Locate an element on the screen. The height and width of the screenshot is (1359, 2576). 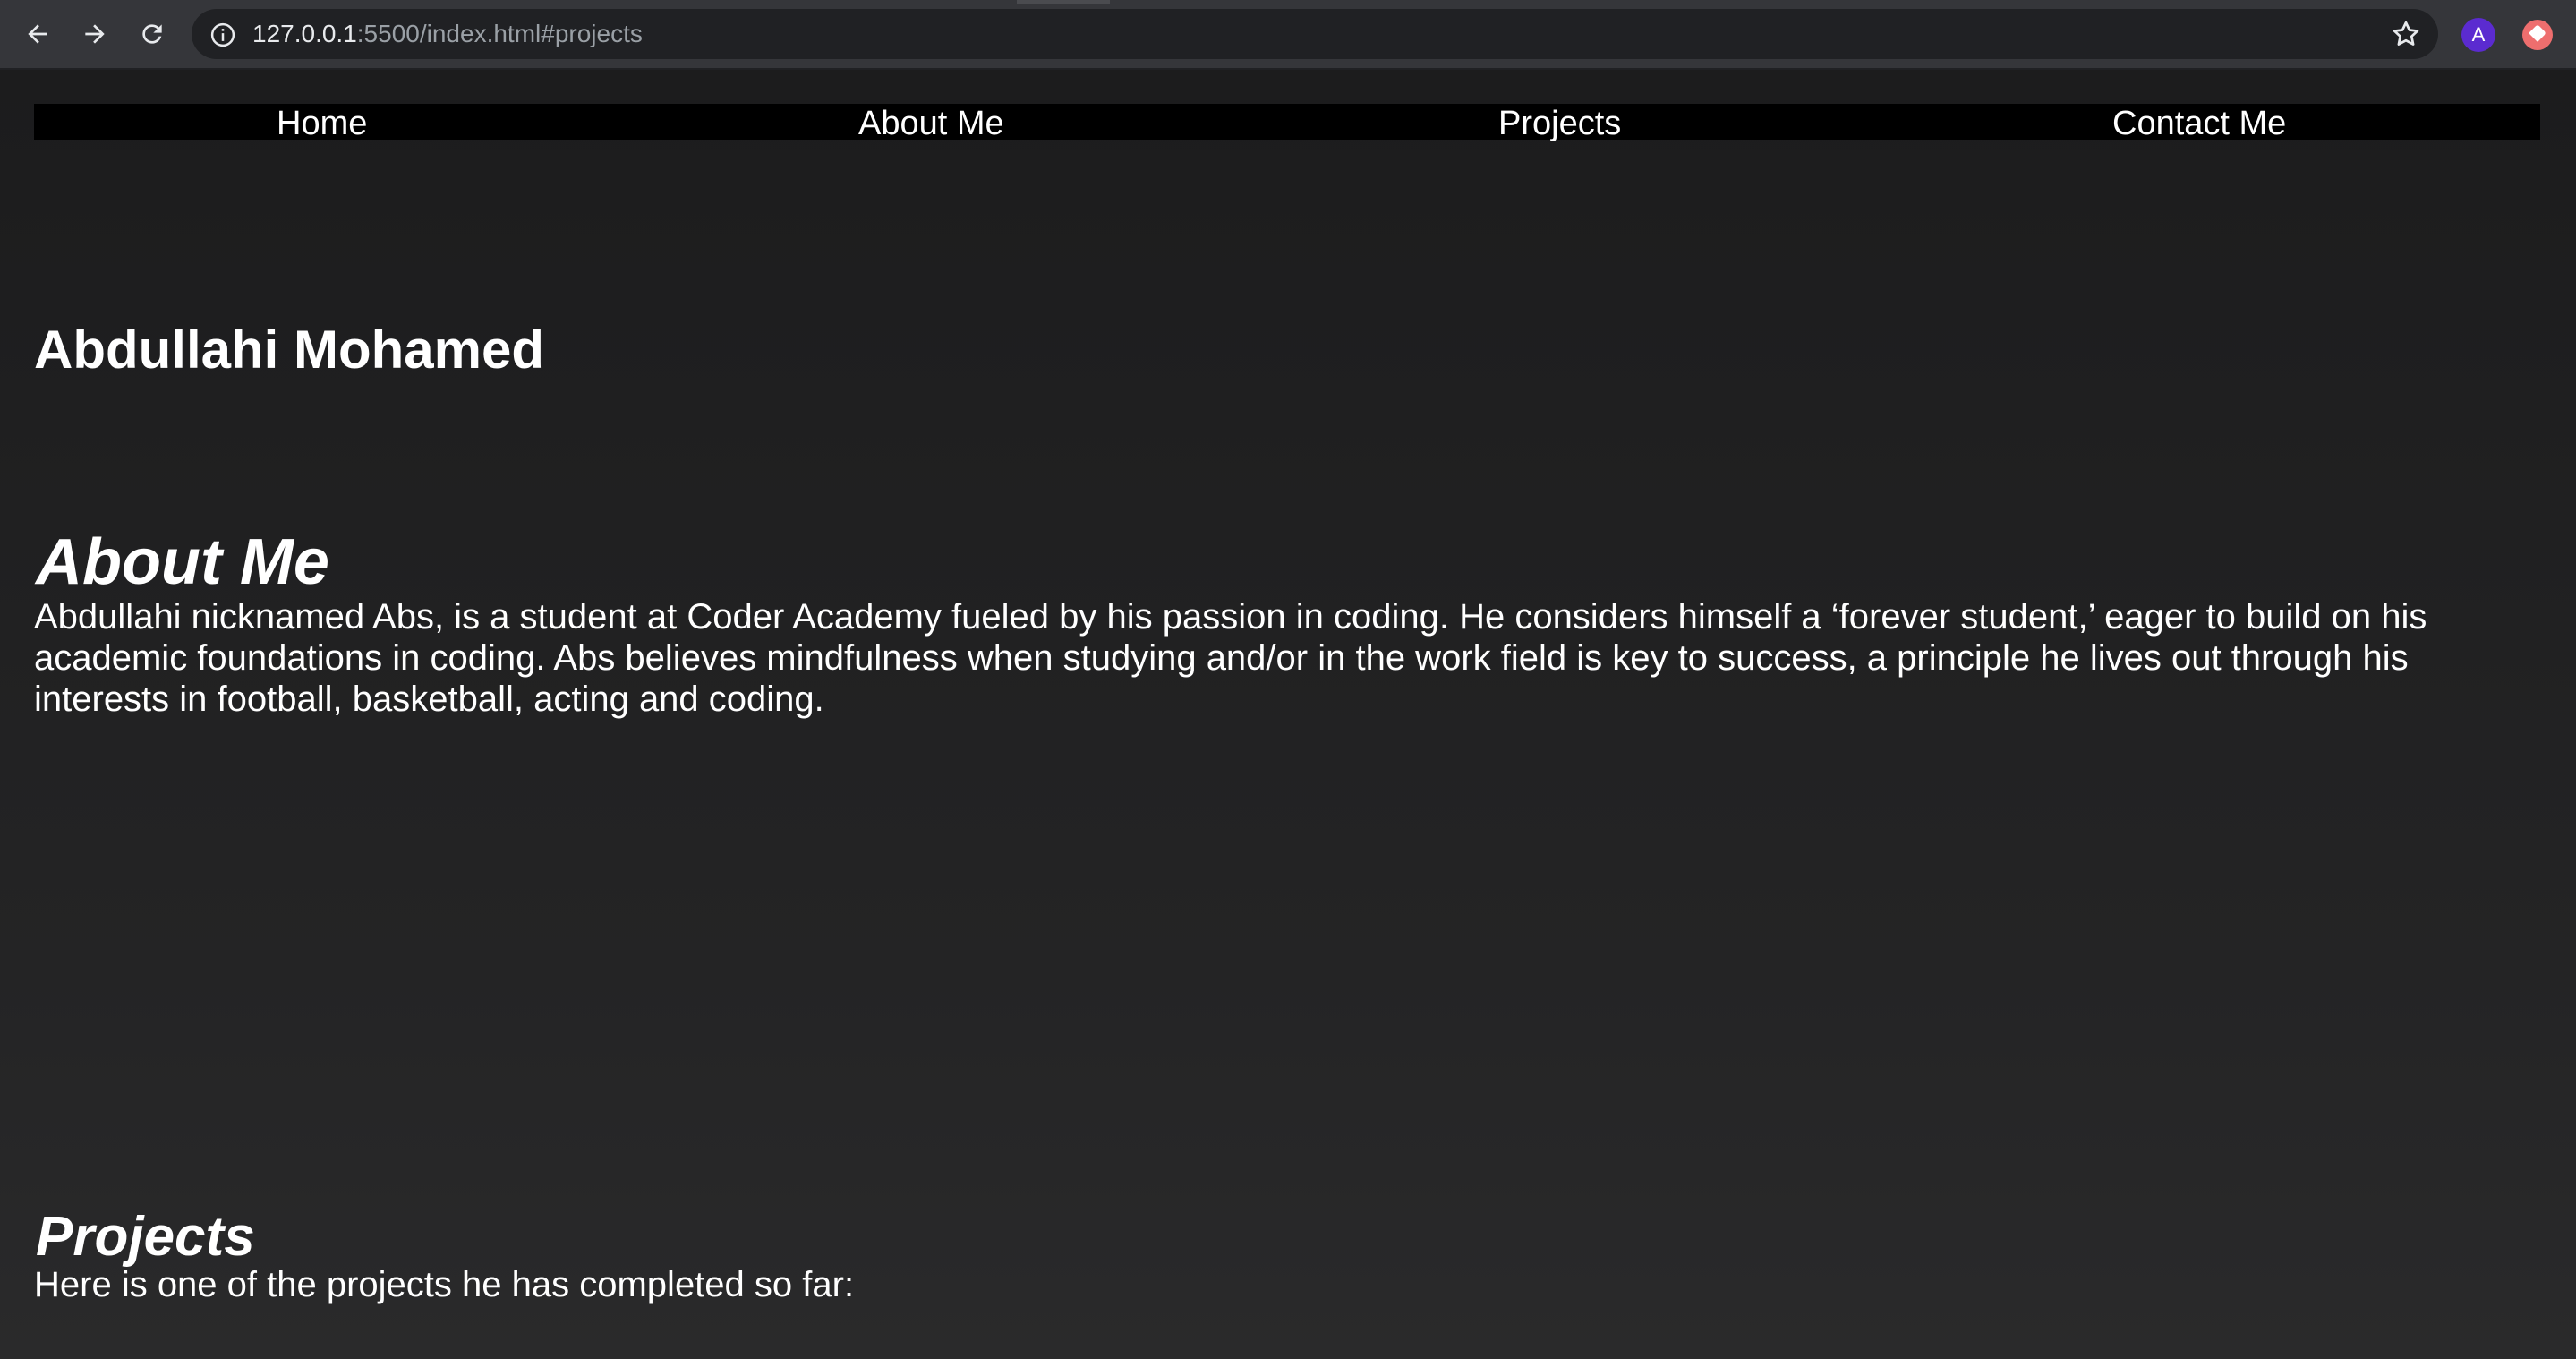
nav-contact-link: Contact Me is located at coordinates (2199, 123).